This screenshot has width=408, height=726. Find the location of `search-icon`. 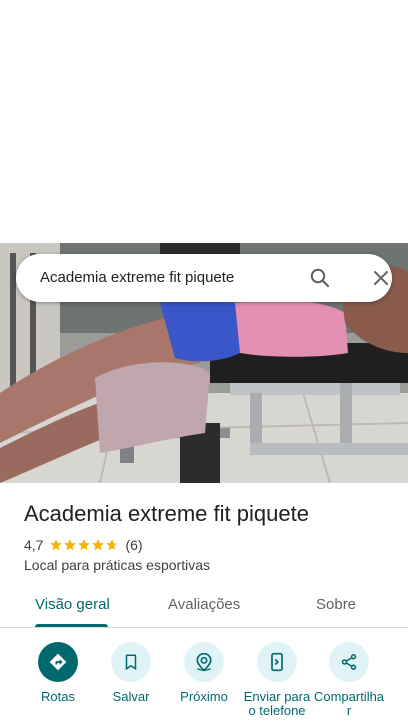

search-icon is located at coordinates (320, 278).